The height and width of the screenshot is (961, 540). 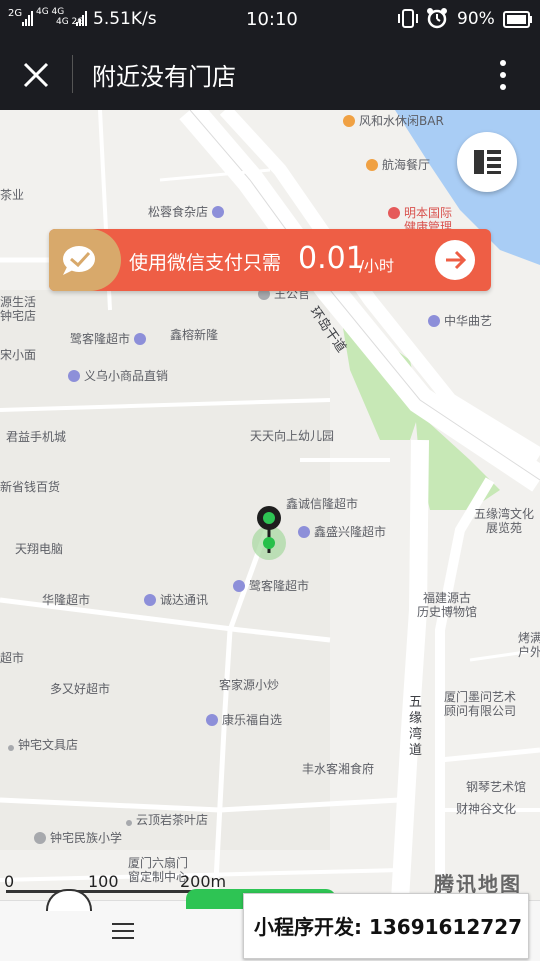 I want to click on arrow-right-icon, so click(x=456, y=260).